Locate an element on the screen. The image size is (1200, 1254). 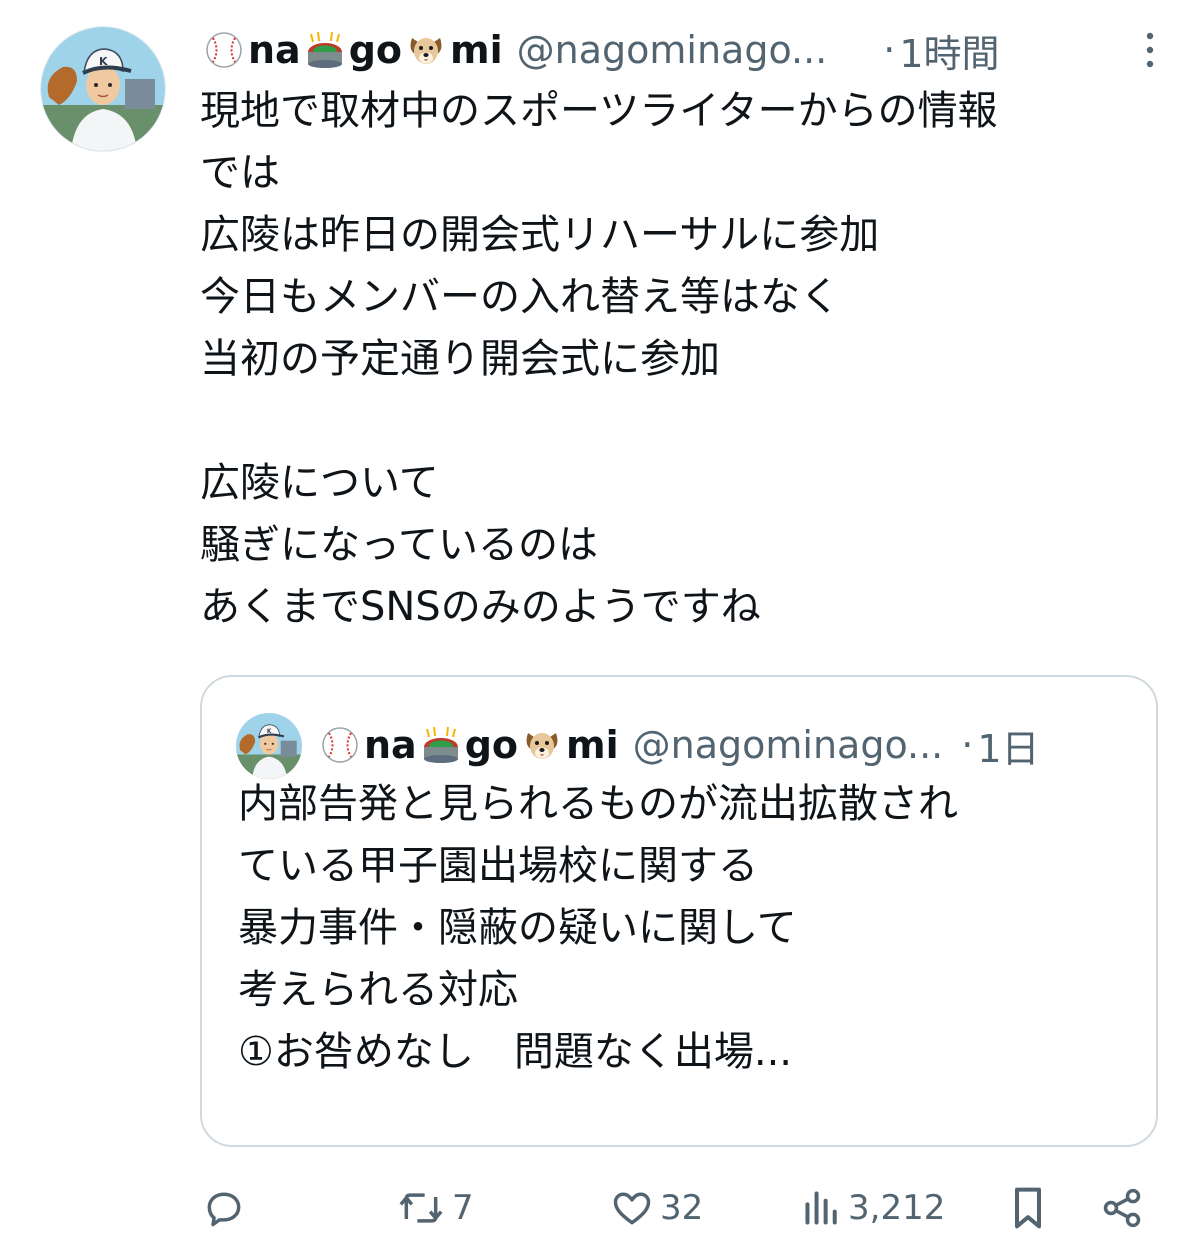
quoted-tweet-header: na go mi @nagominago... · 1日 is located at coordinates (726, 745).